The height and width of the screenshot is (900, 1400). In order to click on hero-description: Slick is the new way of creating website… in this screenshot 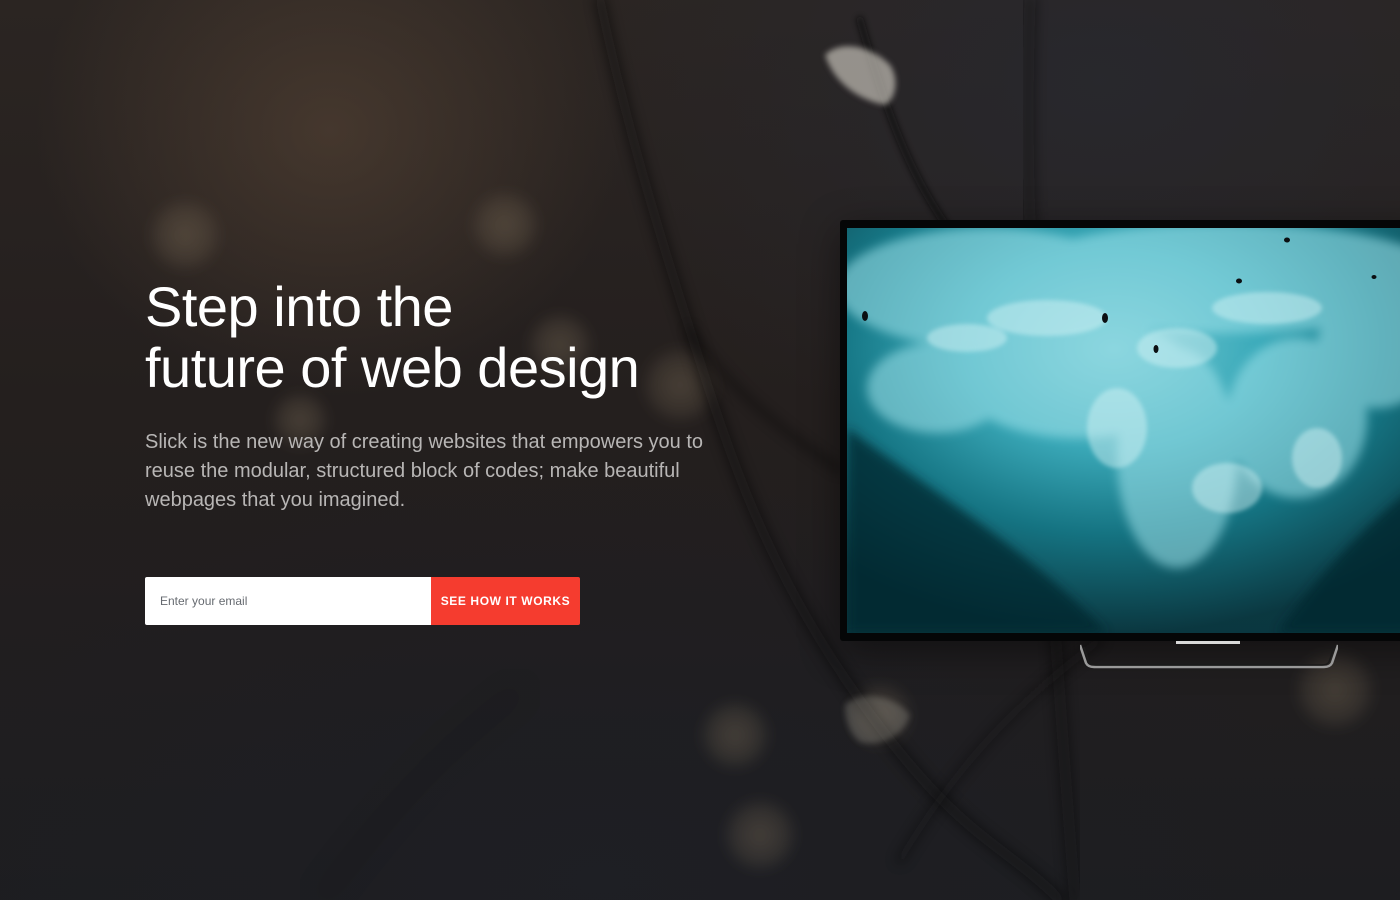, I will do `click(424, 471)`.